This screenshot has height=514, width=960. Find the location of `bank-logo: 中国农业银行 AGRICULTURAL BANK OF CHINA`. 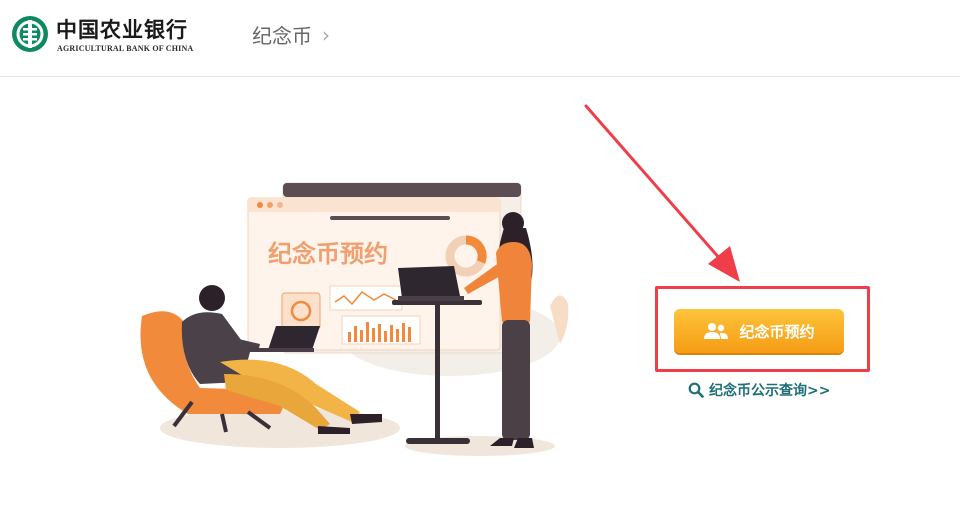

bank-logo: 中国农业银行 AGRICULTURAL BANK OF CHINA is located at coordinates (112, 36).